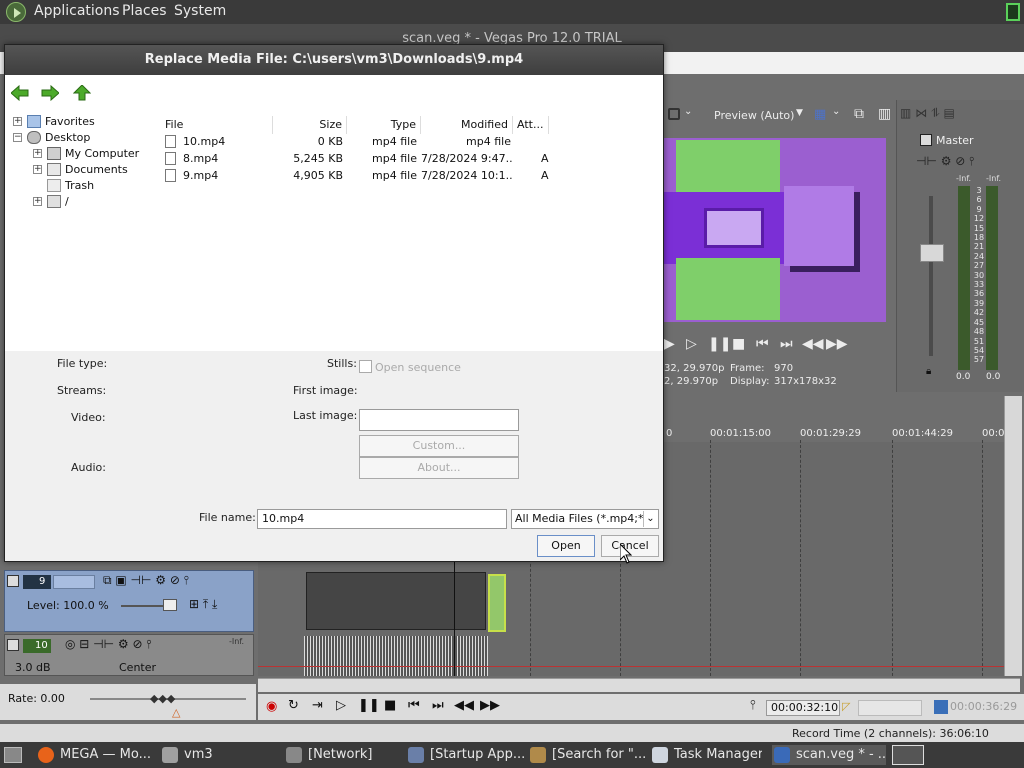  What do you see at coordinates (753, 705) in the screenshot?
I see `microphone-icon: ⫯` at bounding box center [753, 705].